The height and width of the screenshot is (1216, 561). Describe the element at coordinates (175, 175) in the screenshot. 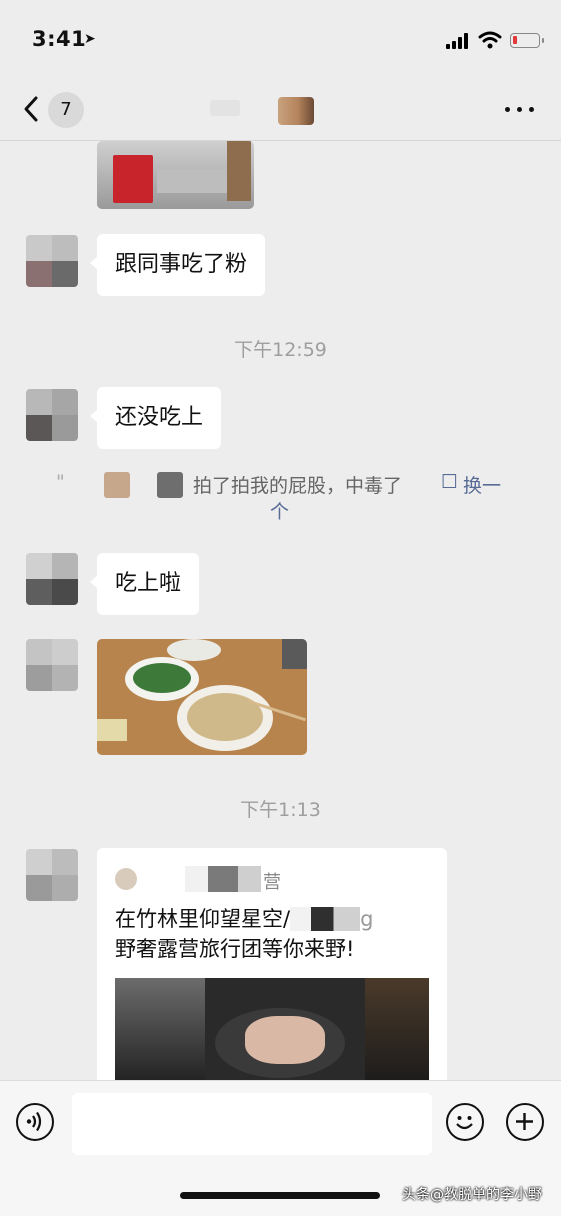

I see `message-photo-shop` at that location.